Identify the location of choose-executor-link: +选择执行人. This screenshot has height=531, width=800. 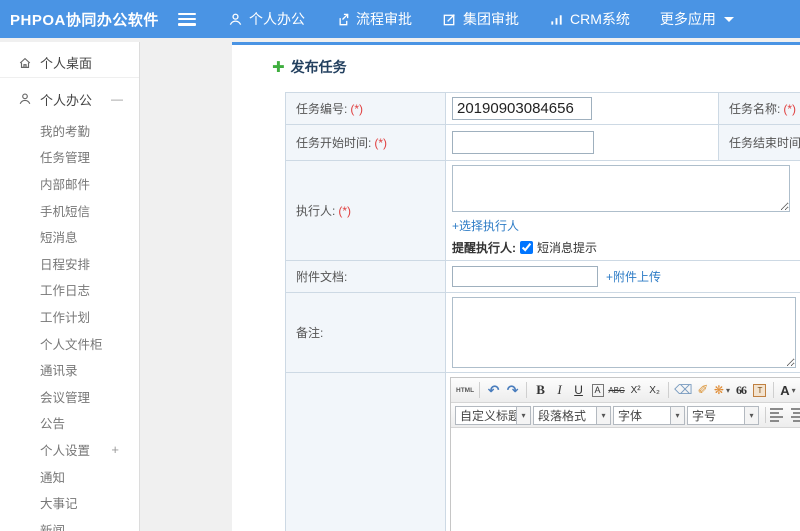
(485, 226).